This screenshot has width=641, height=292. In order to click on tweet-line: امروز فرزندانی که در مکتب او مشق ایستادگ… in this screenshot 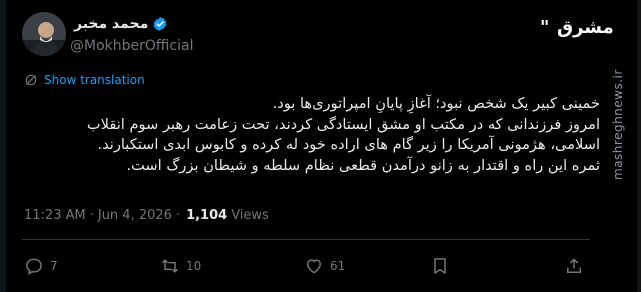, I will do `click(343, 124)`.